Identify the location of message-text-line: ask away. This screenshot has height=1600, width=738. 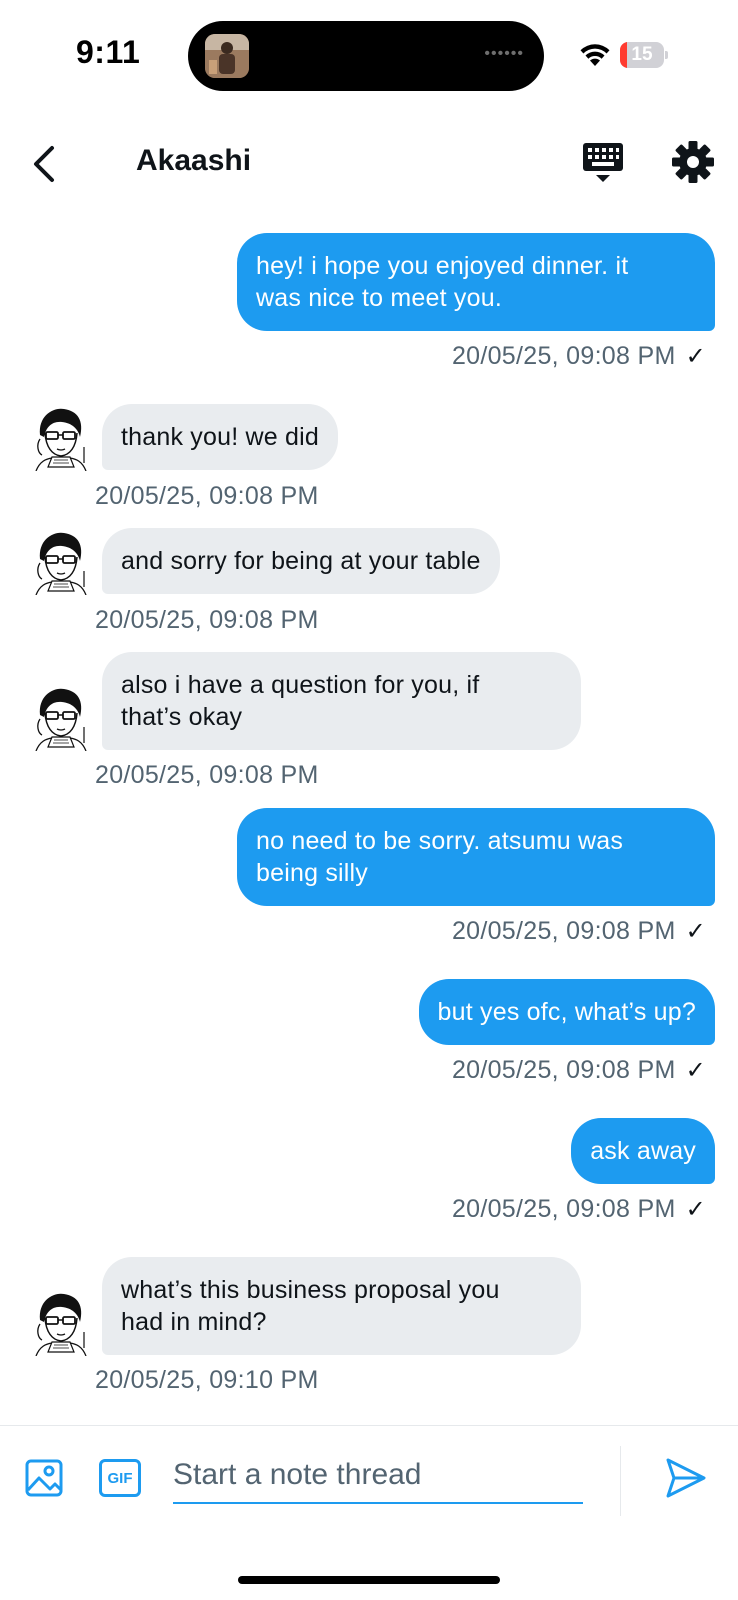
(643, 1151).